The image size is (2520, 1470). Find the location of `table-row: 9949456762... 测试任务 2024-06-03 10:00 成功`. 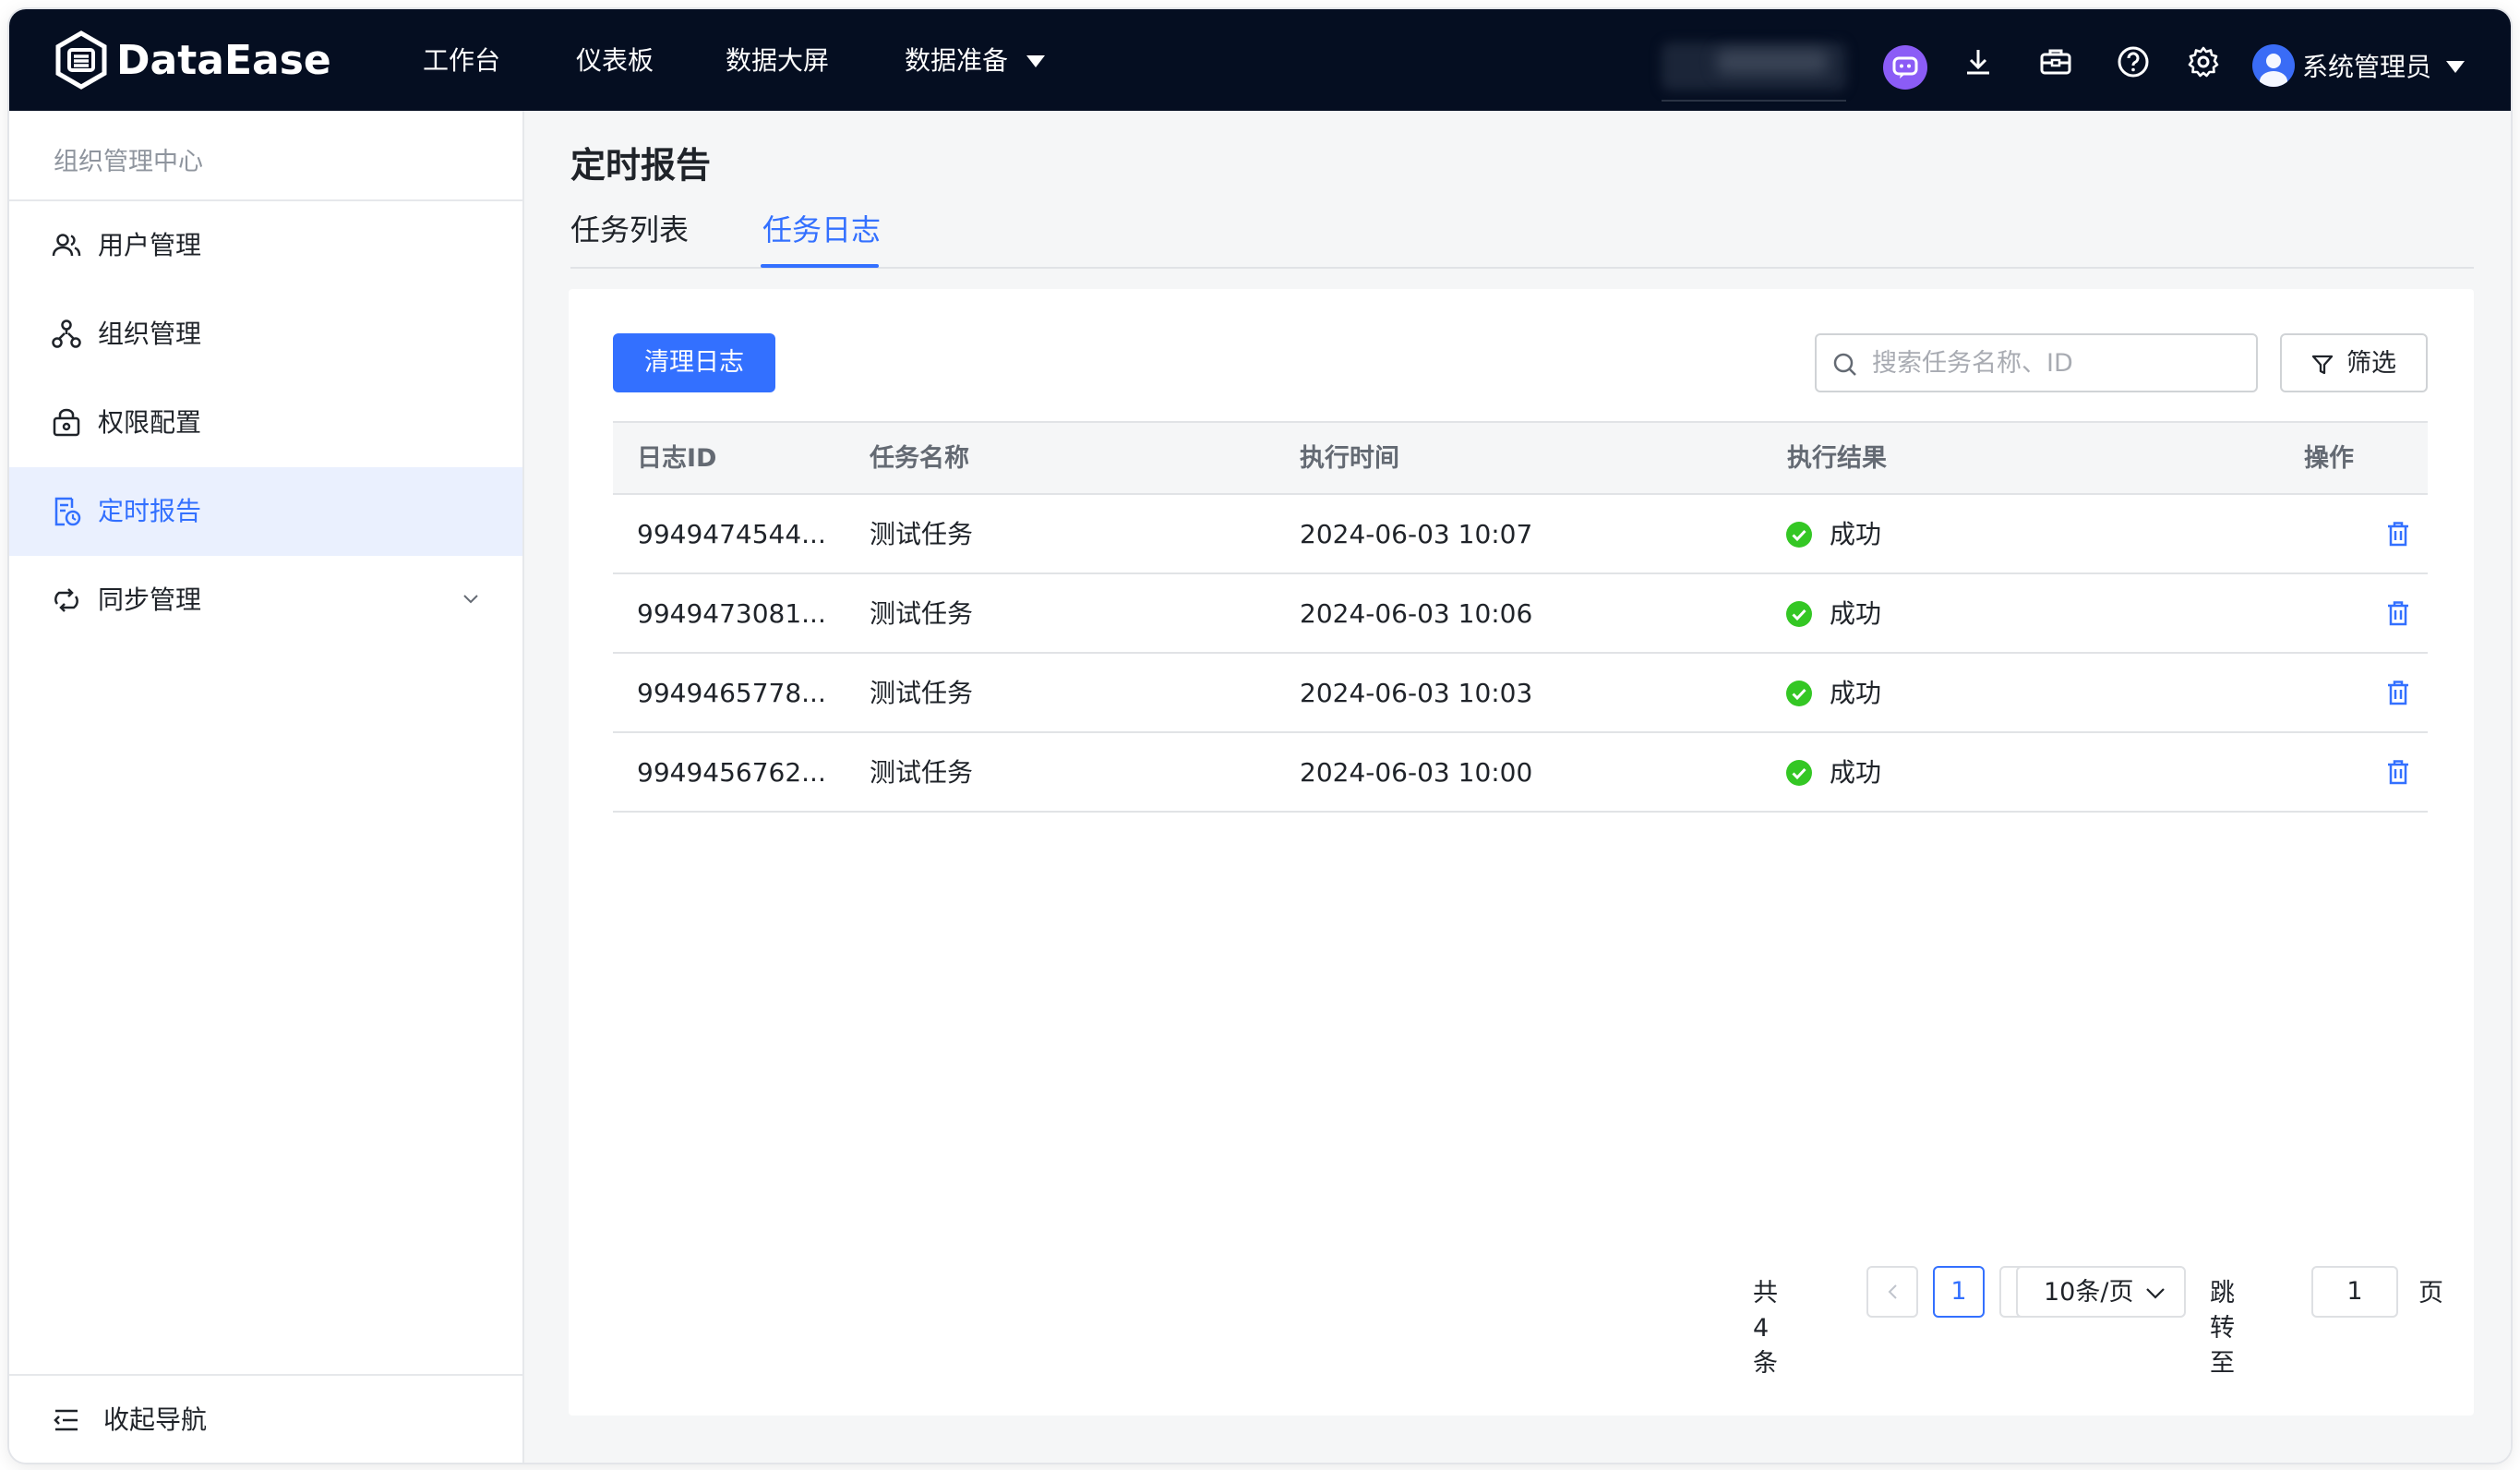

table-row: 9949456762... 测试任务 2024-06-03 10:00 成功 is located at coordinates (1520, 773).